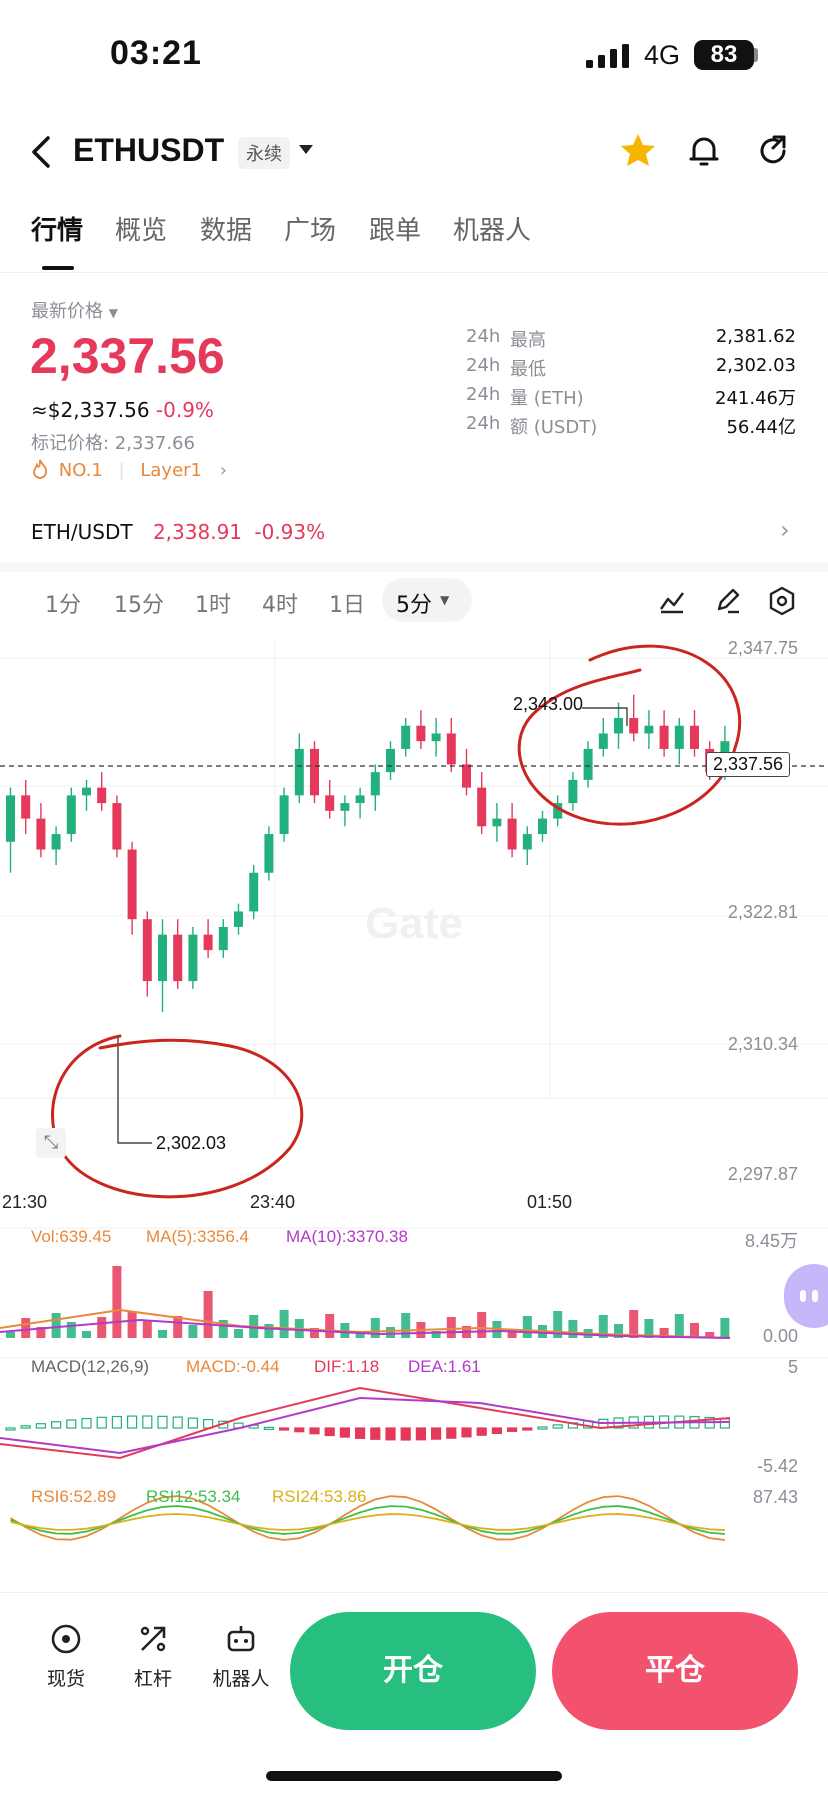  What do you see at coordinates (347, 603) in the screenshot?
I see `timeframe-1d: 1日` at bounding box center [347, 603].